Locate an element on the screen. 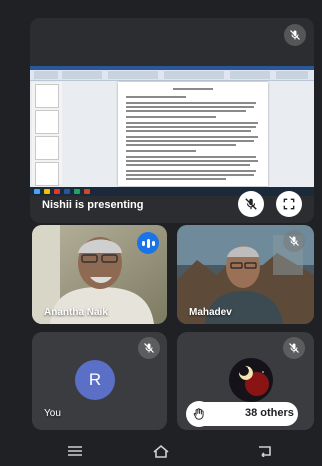 This screenshot has height=466, width=322. menu-icon is located at coordinates (75, 451).